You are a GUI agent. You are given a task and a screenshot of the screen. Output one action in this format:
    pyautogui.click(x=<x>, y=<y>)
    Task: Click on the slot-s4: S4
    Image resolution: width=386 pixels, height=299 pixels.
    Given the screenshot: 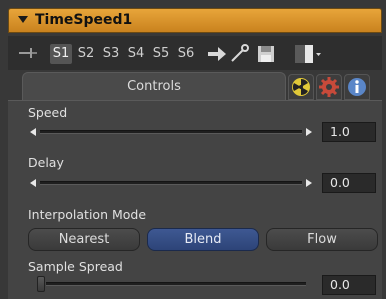 What is the action you would take?
    pyautogui.click(x=136, y=54)
    